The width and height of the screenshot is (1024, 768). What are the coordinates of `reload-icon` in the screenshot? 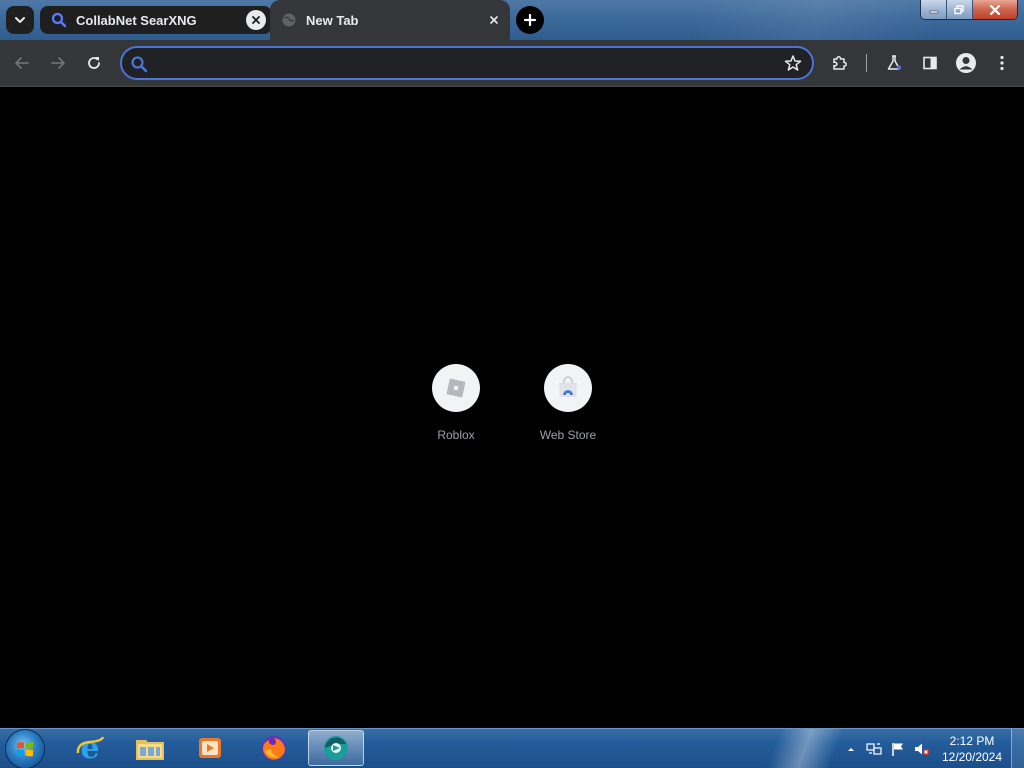 It's located at (94, 63).